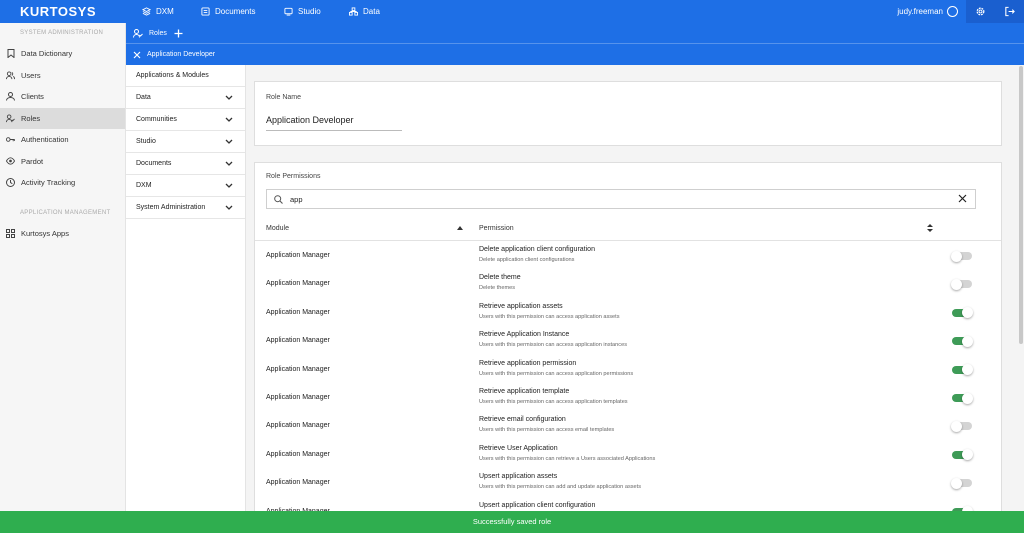 The width and height of the screenshot is (1024, 533). Describe the element at coordinates (62, 183) in the screenshot. I see `sidebar-item-activity-tracking: Activity Tracking` at that location.